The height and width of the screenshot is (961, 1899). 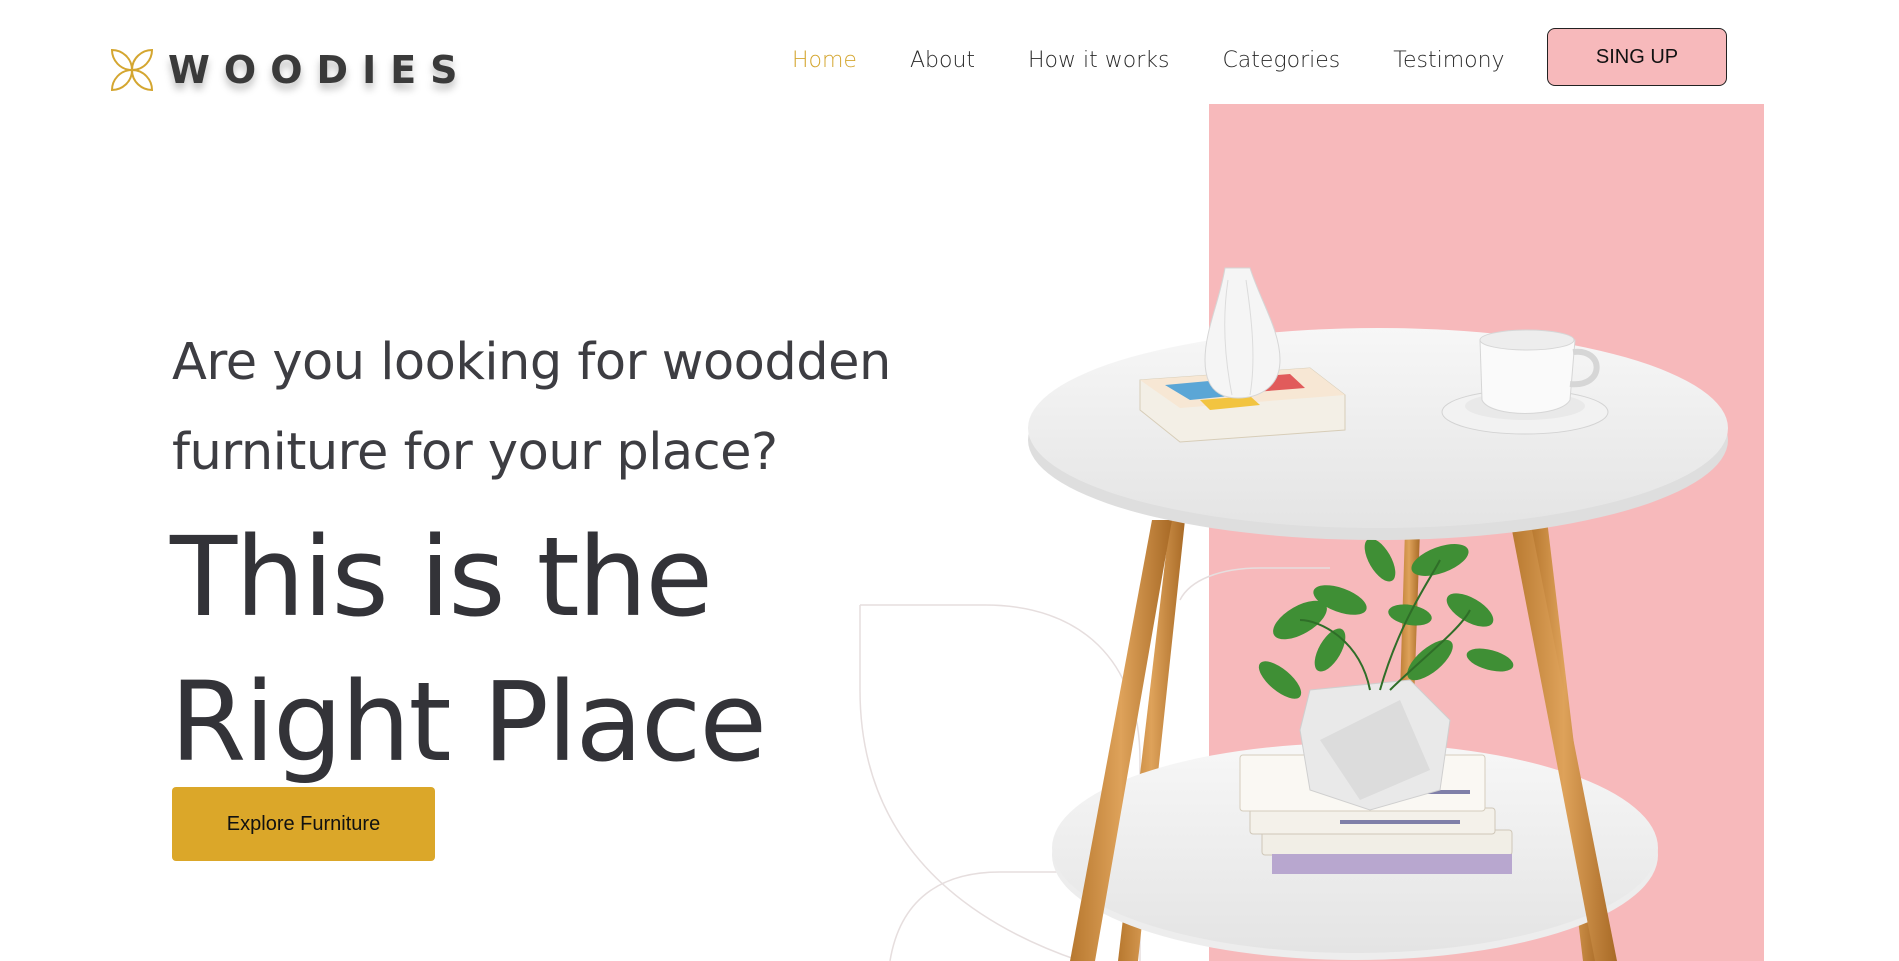 What do you see at coordinates (441, 577) in the screenshot?
I see `hero-headline-line-1: This is the` at bounding box center [441, 577].